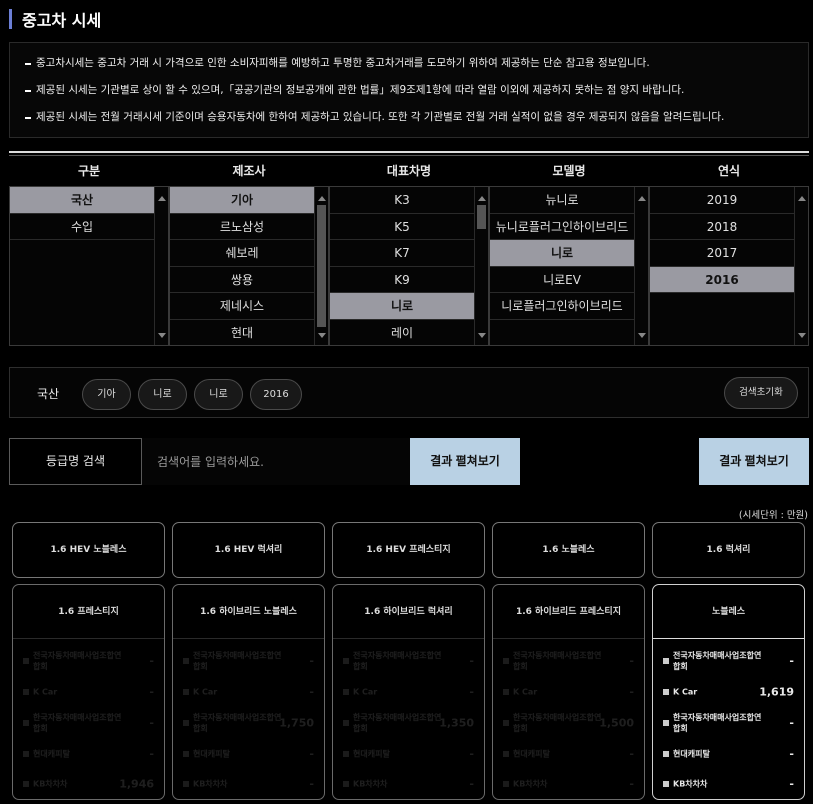  Describe the element at coordinates (162, 394) in the screenshot. I see `filter-chip-car: 니로` at that location.